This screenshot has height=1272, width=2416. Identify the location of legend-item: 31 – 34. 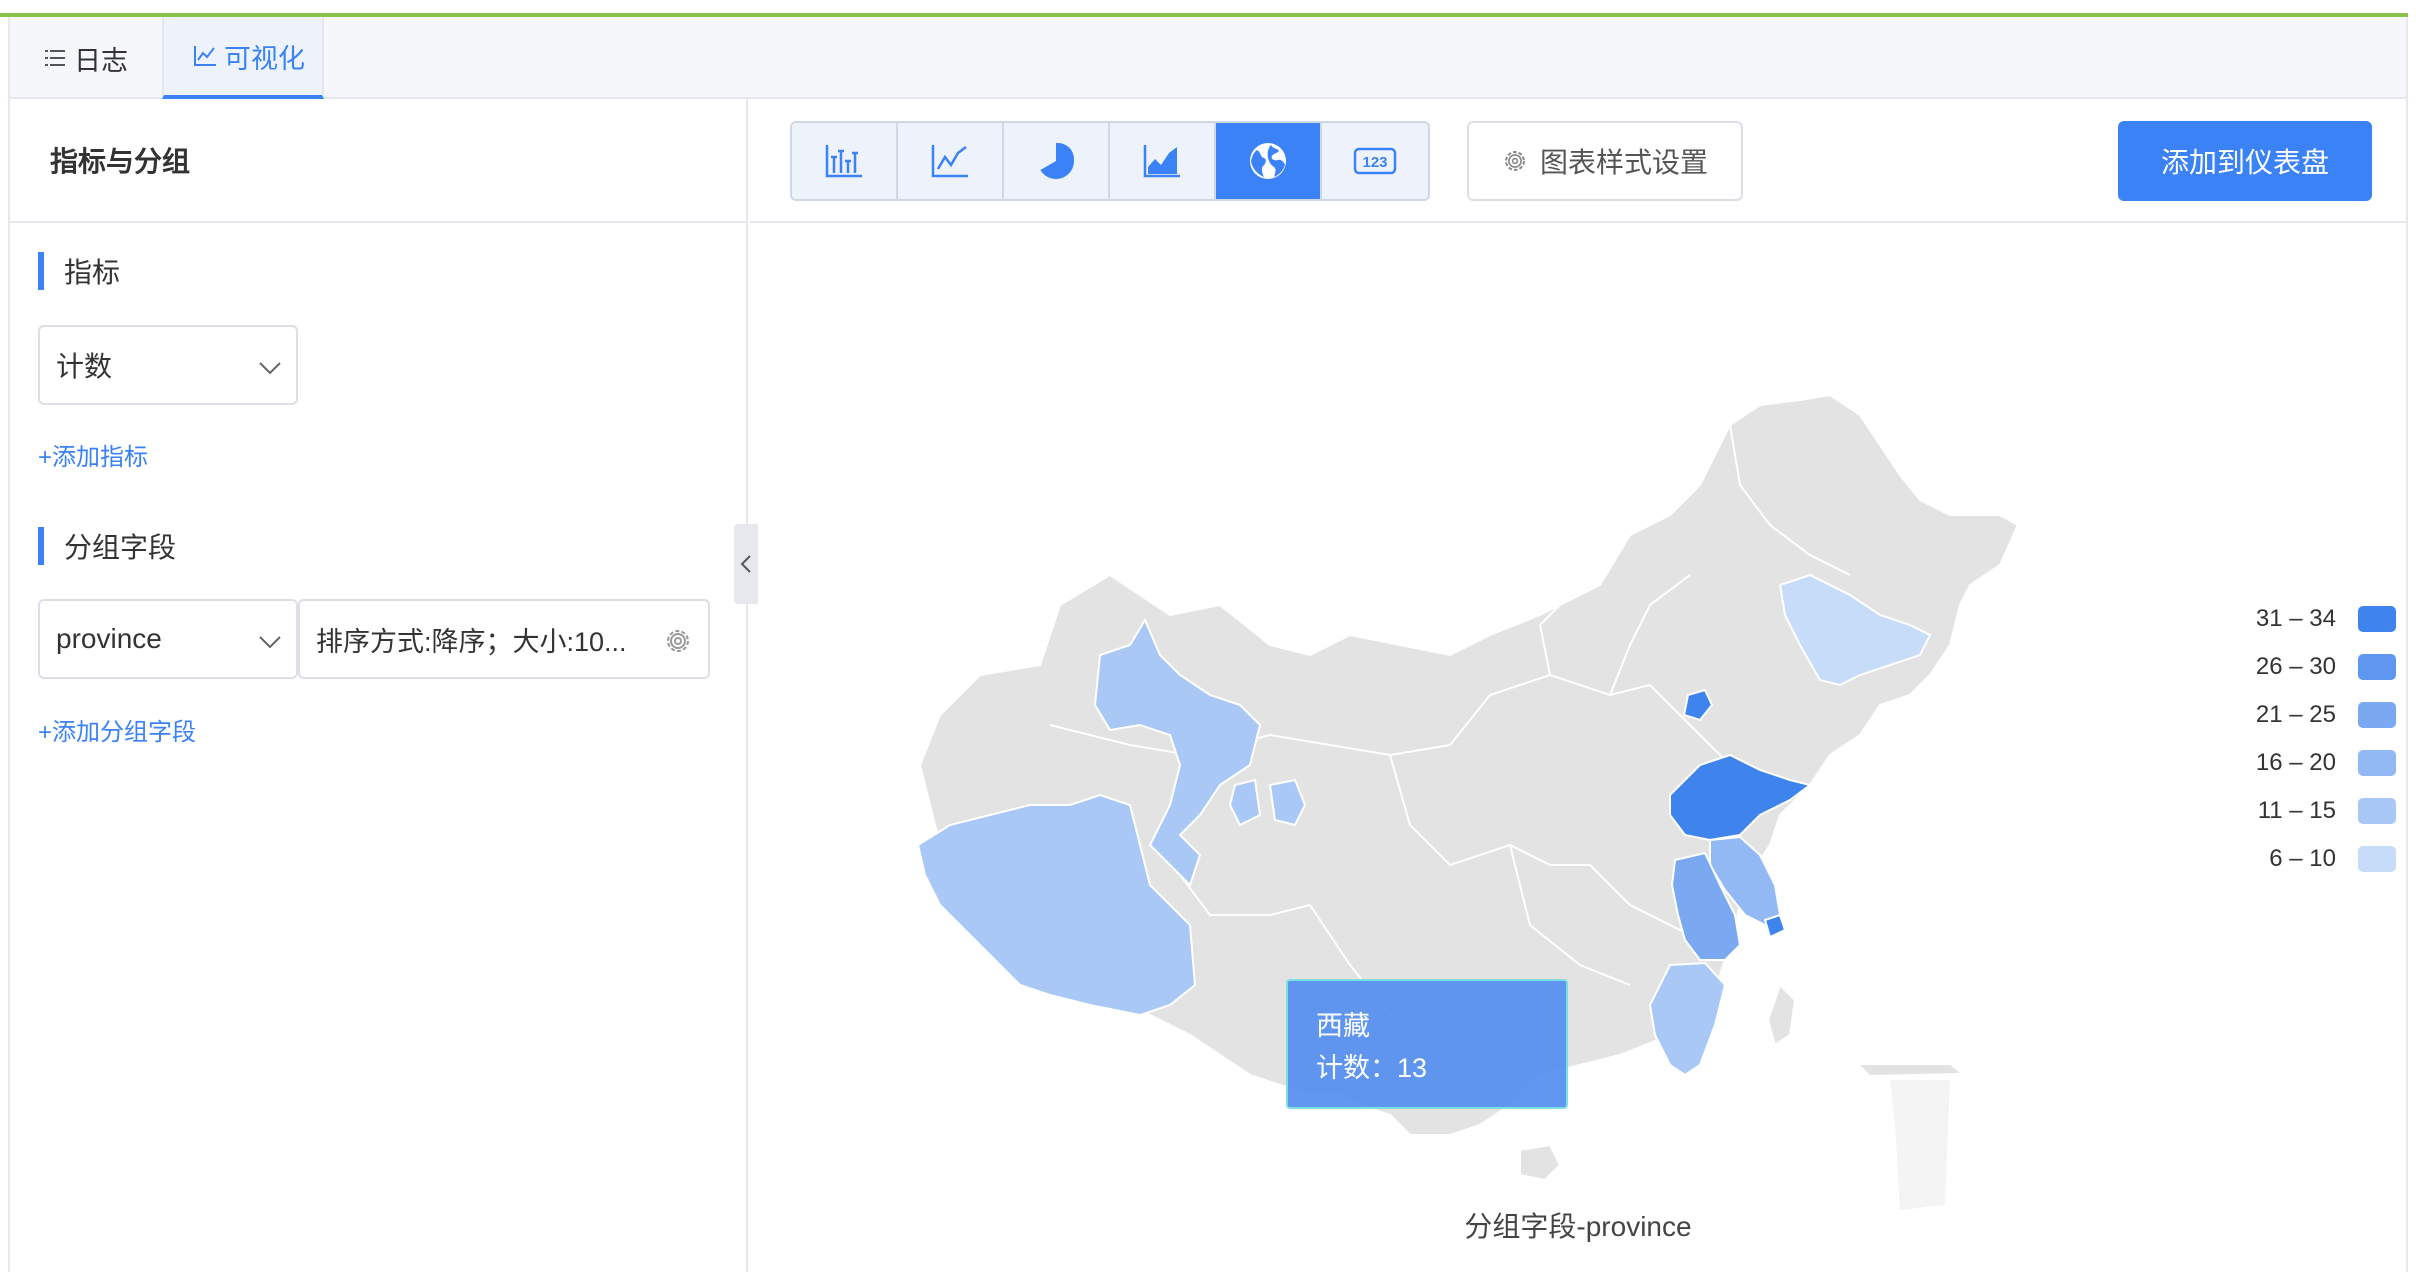
(2326, 619).